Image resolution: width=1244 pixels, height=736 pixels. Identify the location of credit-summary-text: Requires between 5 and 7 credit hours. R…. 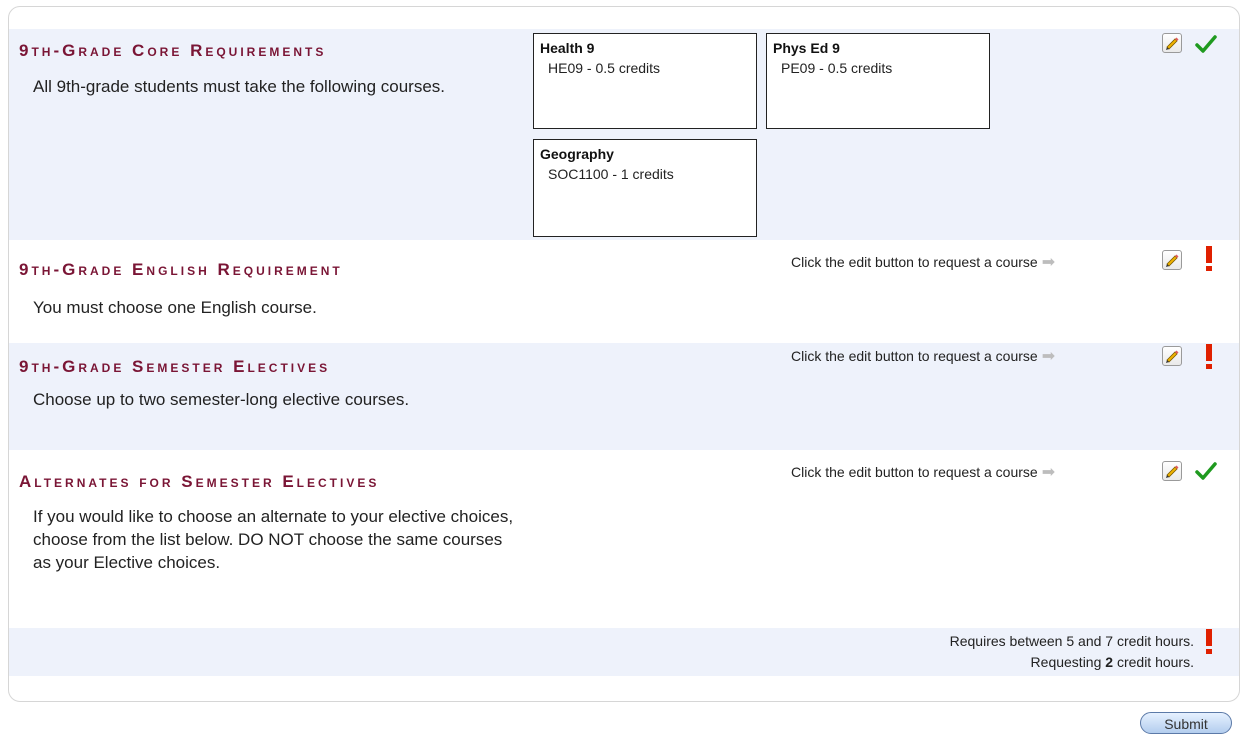
(1072, 652).